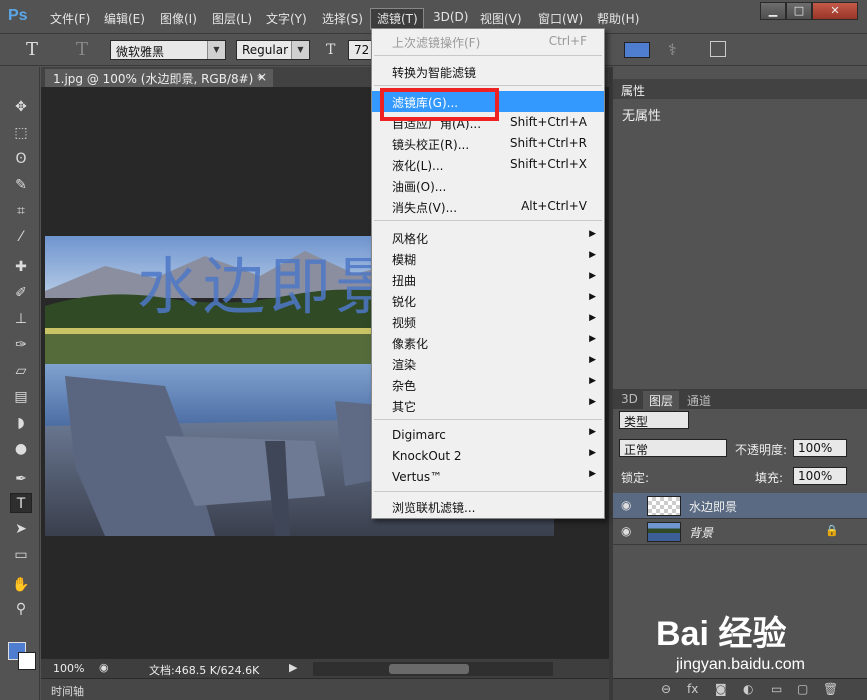  What do you see at coordinates (830, 689) in the screenshot?
I see `delete-layer-icon: 🗑` at bounding box center [830, 689].